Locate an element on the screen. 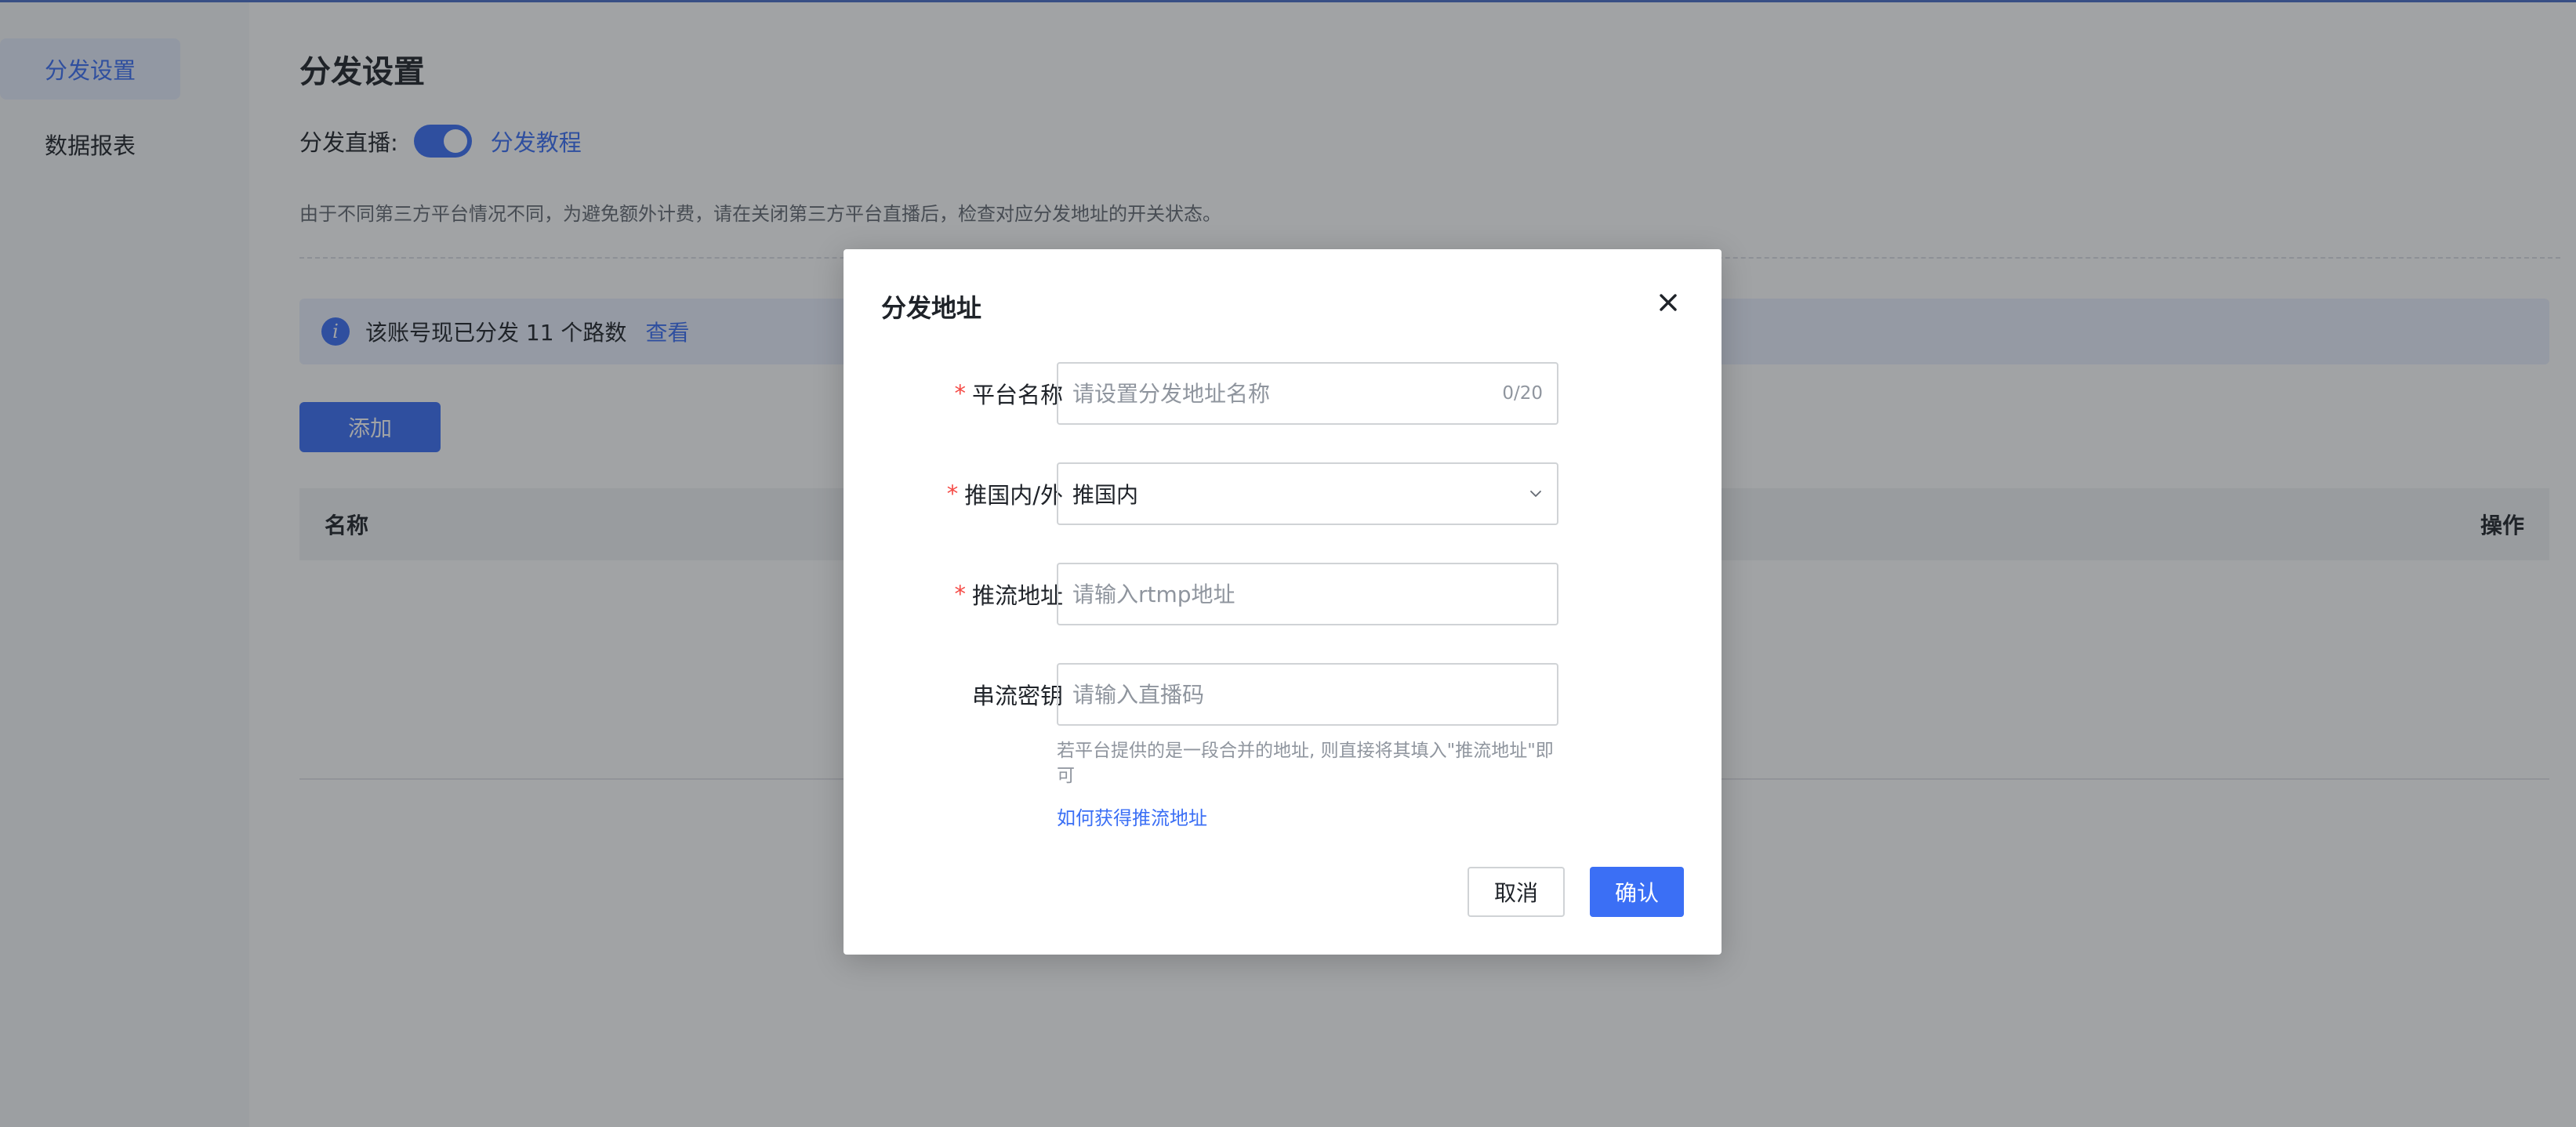 This screenshot has height=1127, width=2576. region-select-value: 推国内 is located at coordinates (1105, 495).